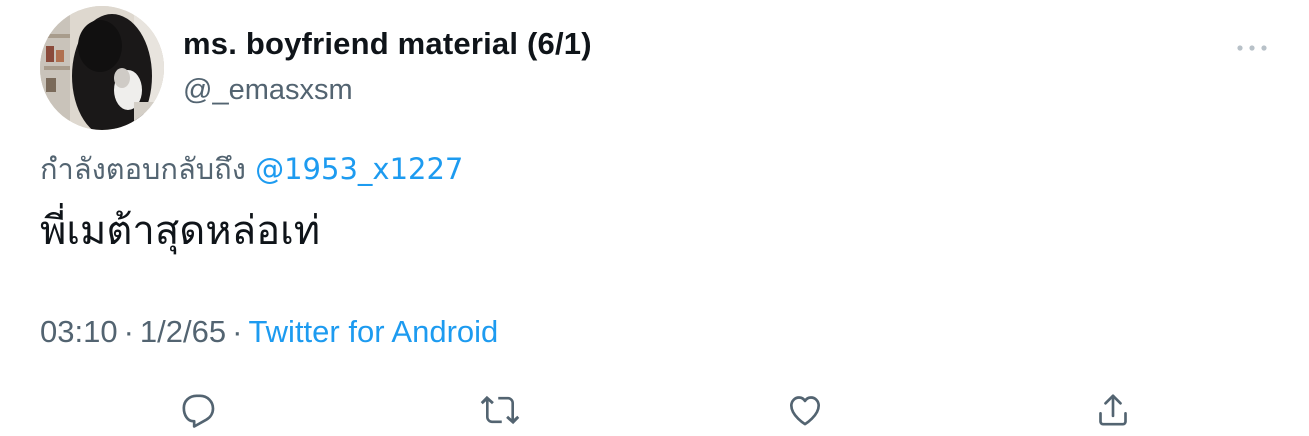  I want to click on author-display-name: ms. boyfriend material (6/1), so click(387, 44).